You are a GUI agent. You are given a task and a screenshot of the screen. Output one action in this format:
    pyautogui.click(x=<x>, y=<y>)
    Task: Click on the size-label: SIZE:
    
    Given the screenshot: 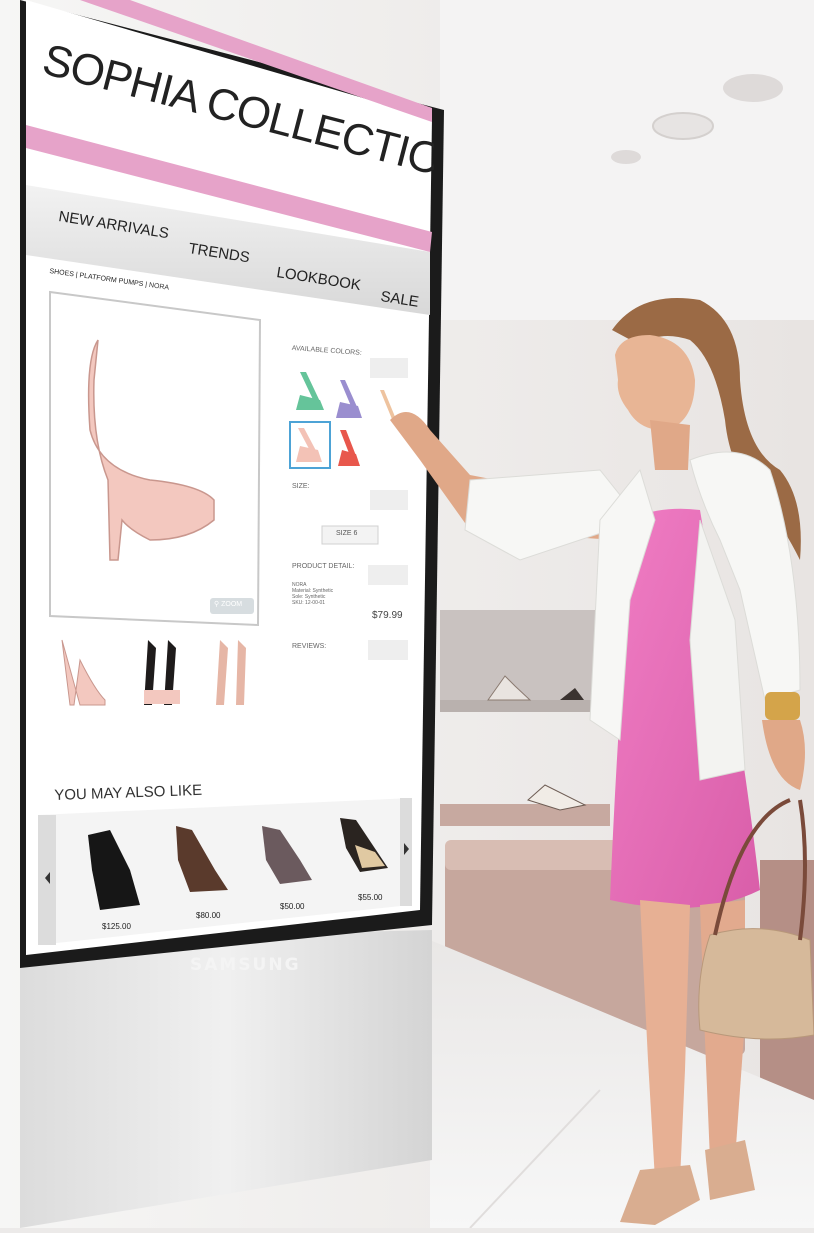 What is the action you would take?
    pyautogui.click(x=301, y=486)
    